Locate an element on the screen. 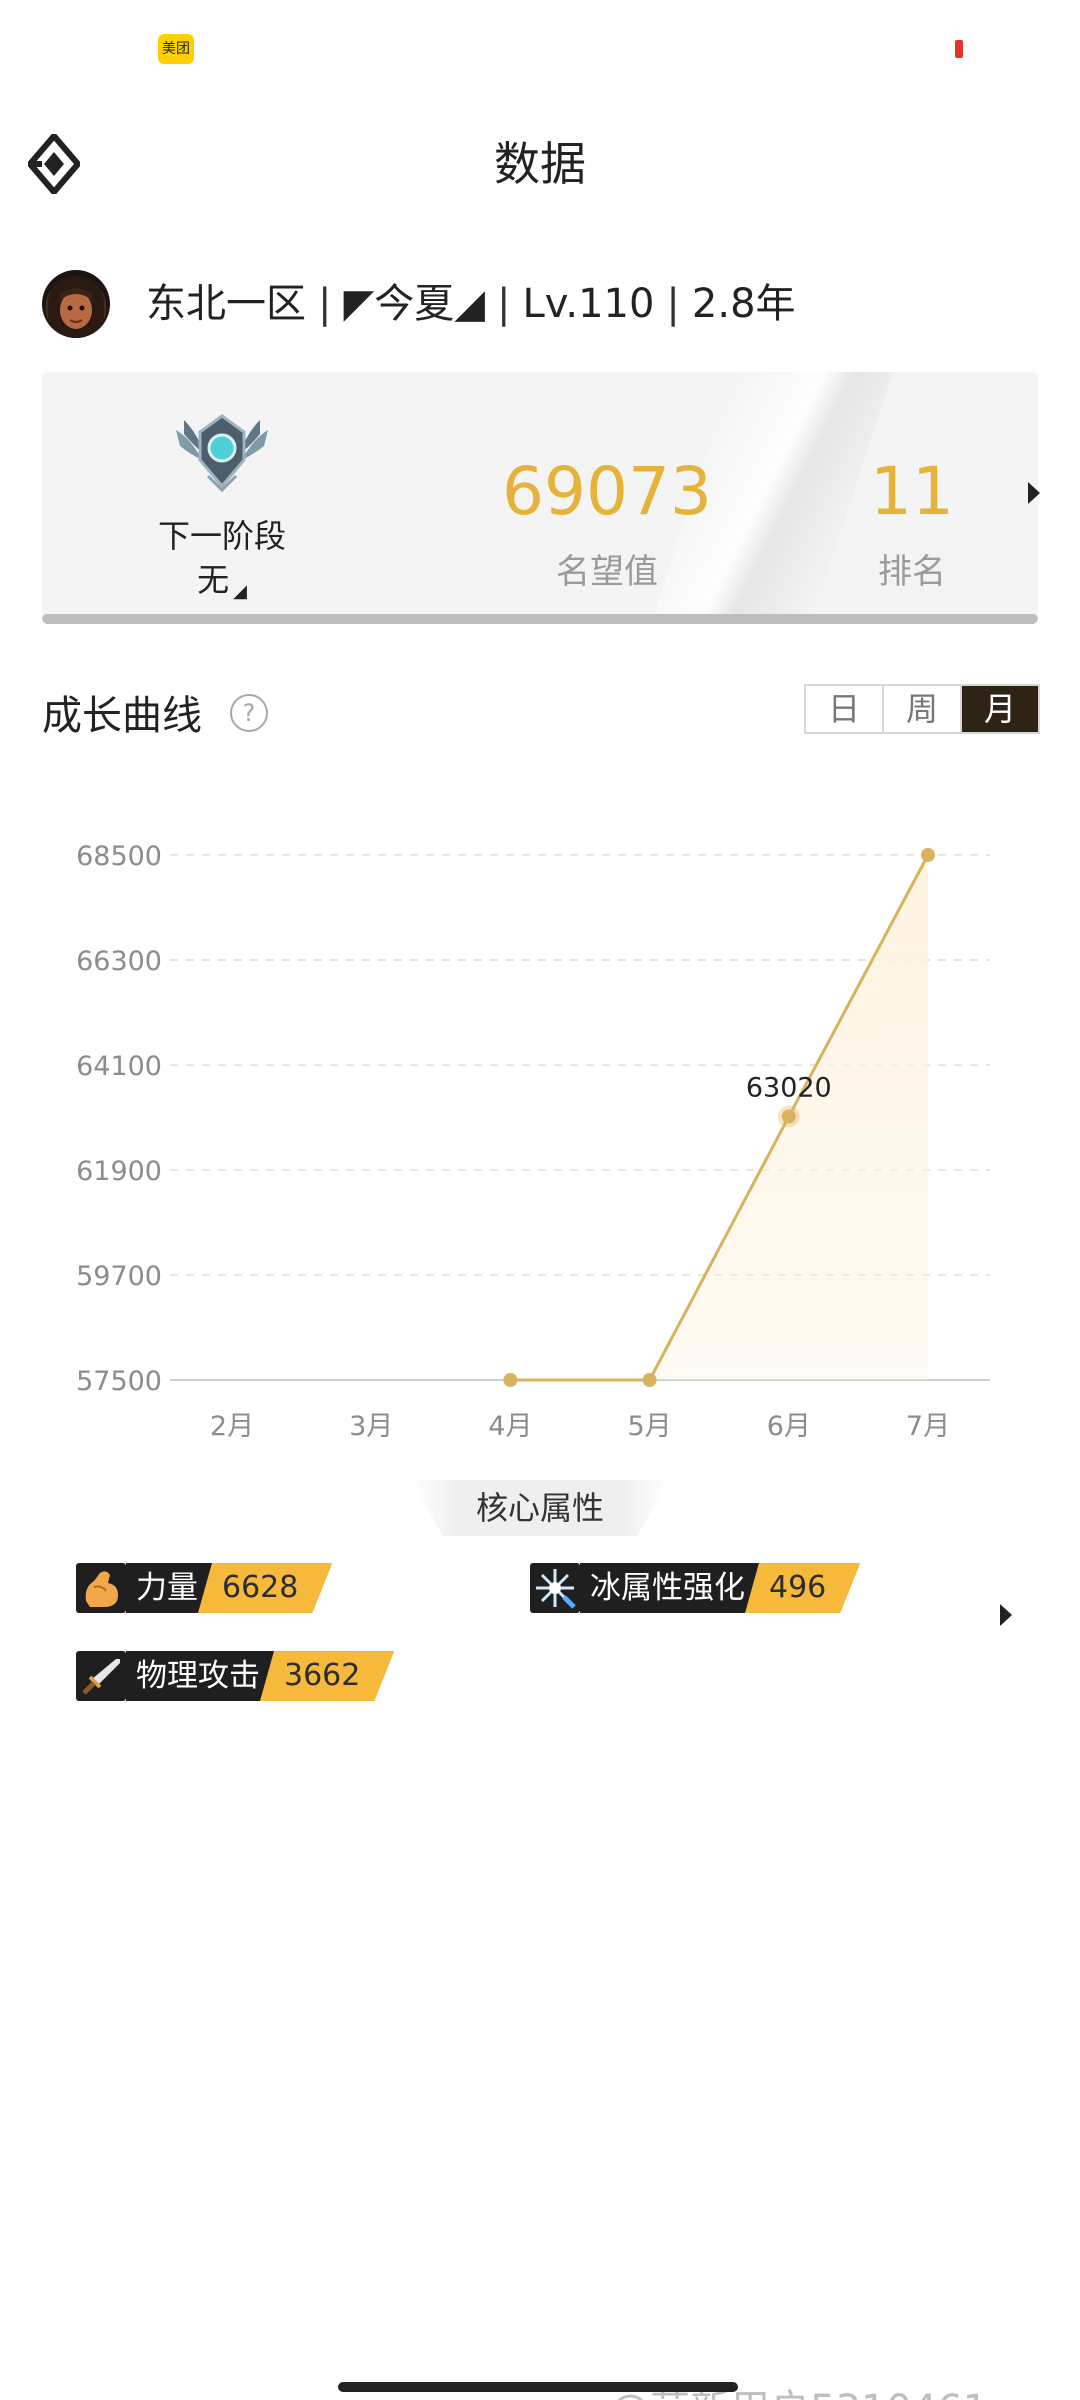 This screenshot has height=2400, width=1080. attribute-physical-attack: 物理攻击 3662 is located at coordinates (235, 1676).